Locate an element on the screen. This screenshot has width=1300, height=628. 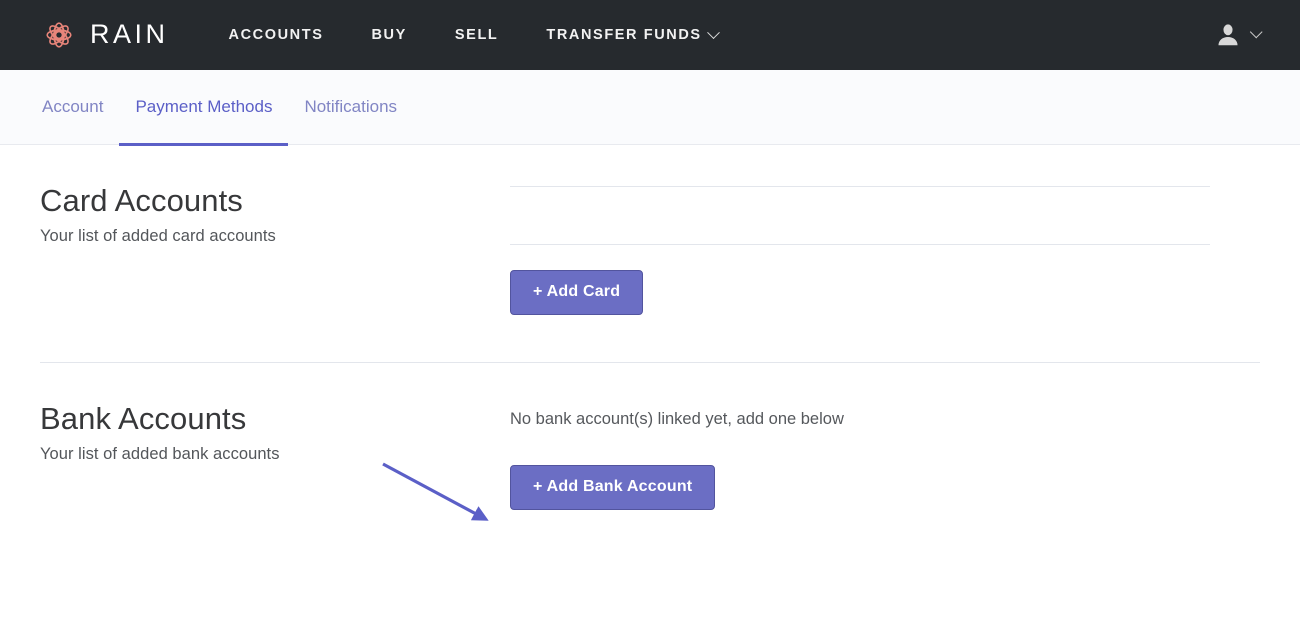
card-accounts-body: + Add Card is located at coordinates (885, 249).